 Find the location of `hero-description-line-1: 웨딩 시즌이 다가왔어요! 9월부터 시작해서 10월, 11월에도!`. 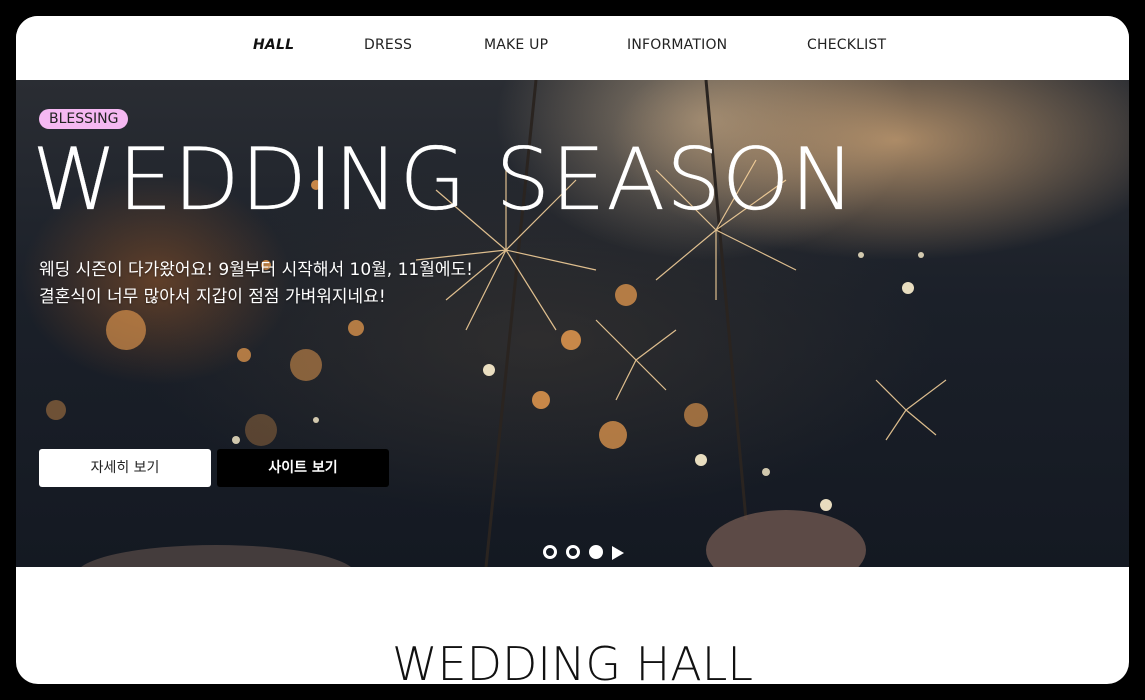

hero-description-line-1: 웨딩 시즌이 다가왔어요! 9월부터 시작해서 10월, 11월에도! is located at coordinates (256, 270).